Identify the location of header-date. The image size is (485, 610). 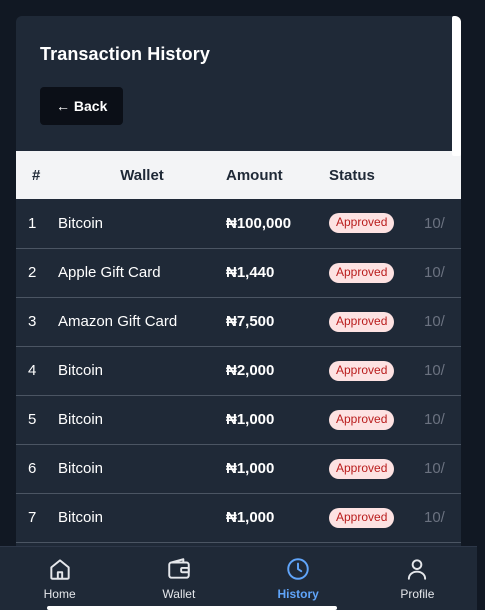
(442, 175).